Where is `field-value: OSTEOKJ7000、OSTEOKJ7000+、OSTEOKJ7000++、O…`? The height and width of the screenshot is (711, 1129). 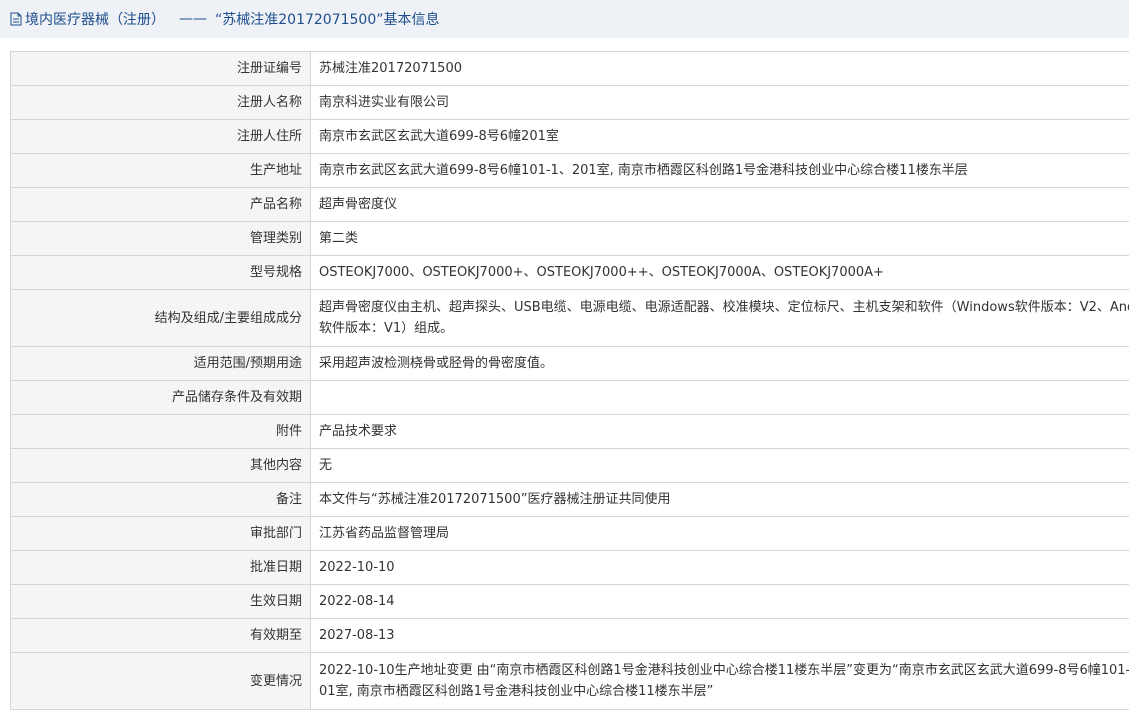
field-value: OSTEOKJ7000、OSTEOKJ7000+、OSTEOKJ7000++、O… is located at coordinates (719, 272).